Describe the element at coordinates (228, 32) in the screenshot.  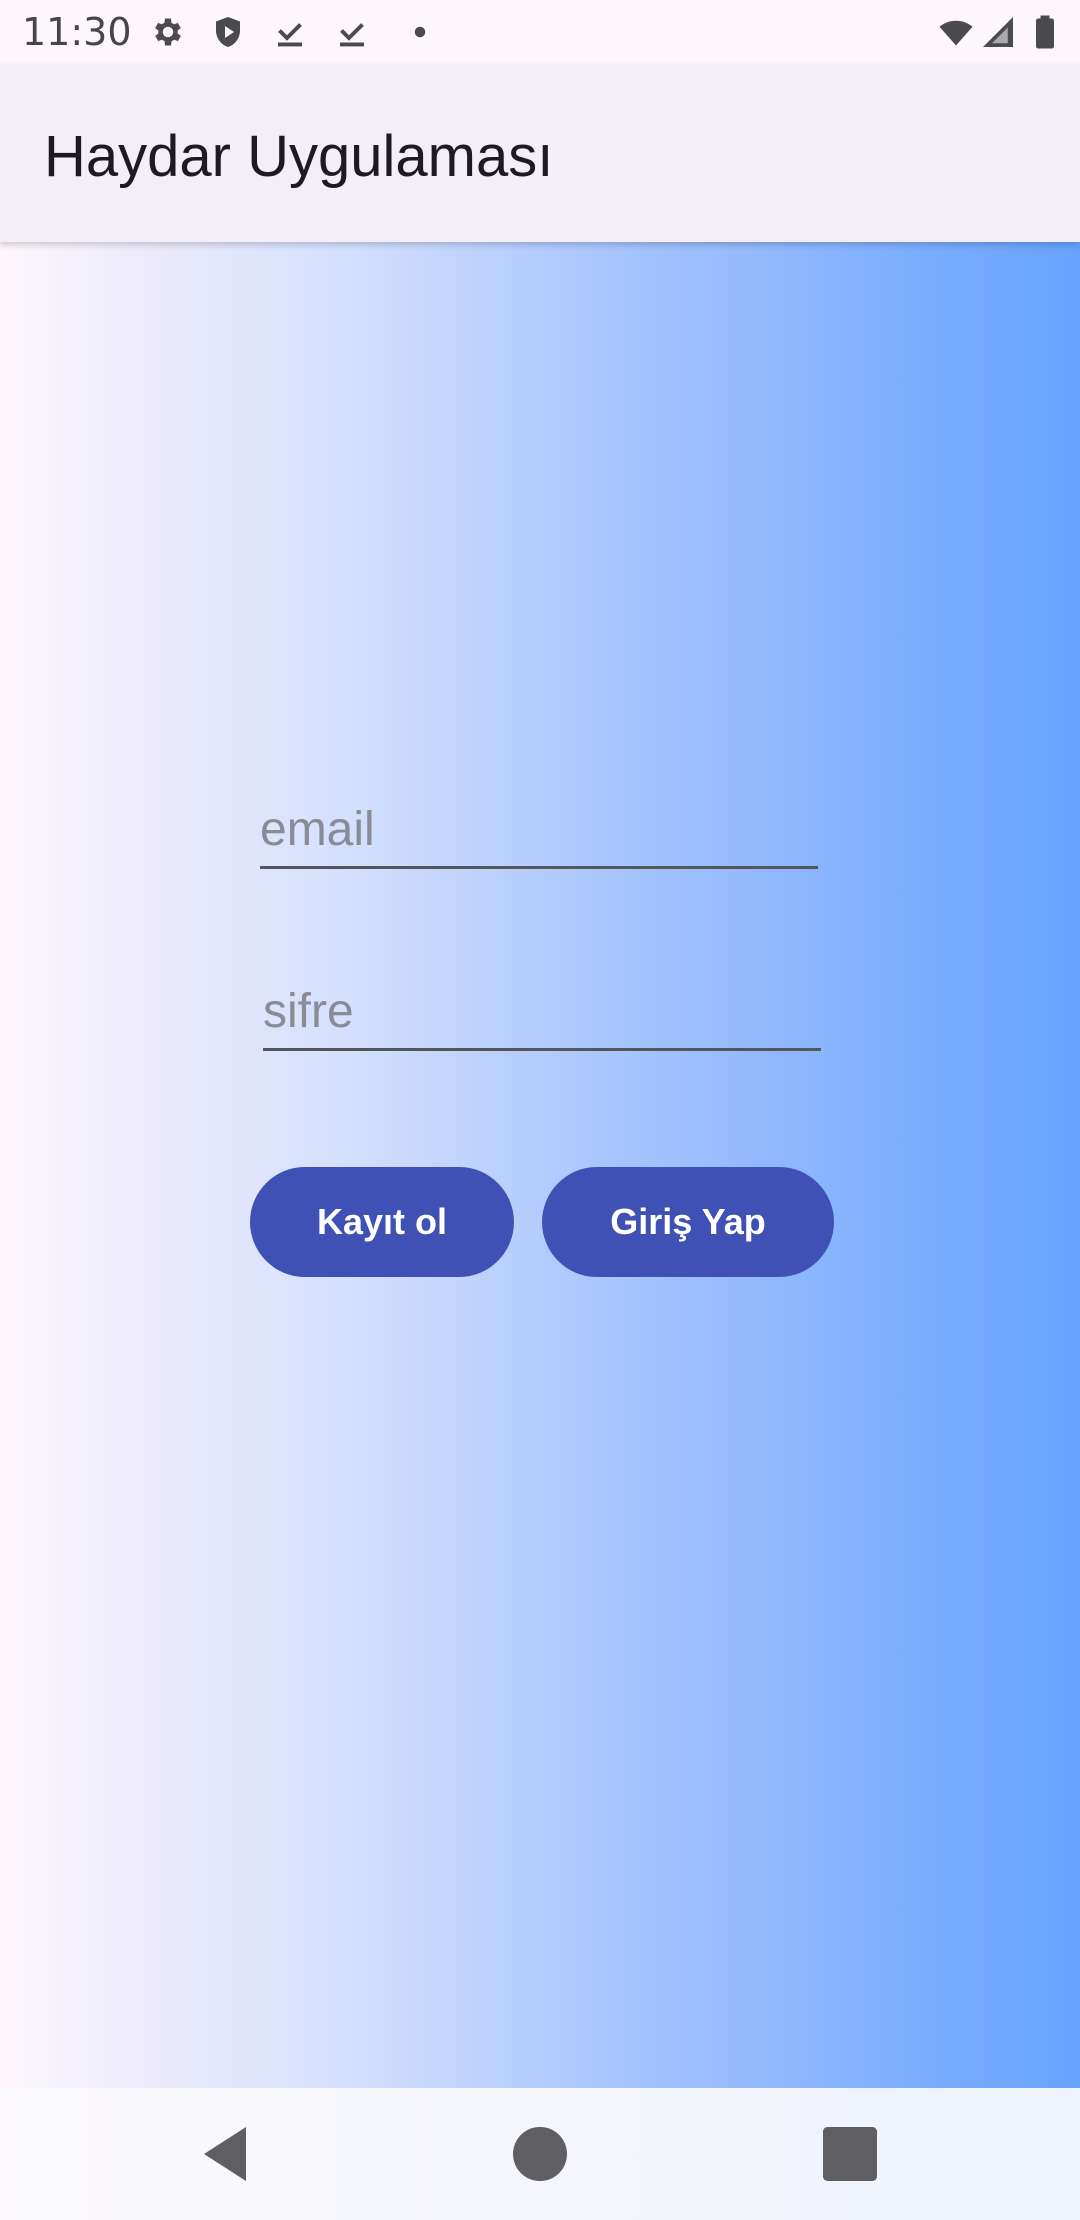
I see `shield-play-icon` at that location.